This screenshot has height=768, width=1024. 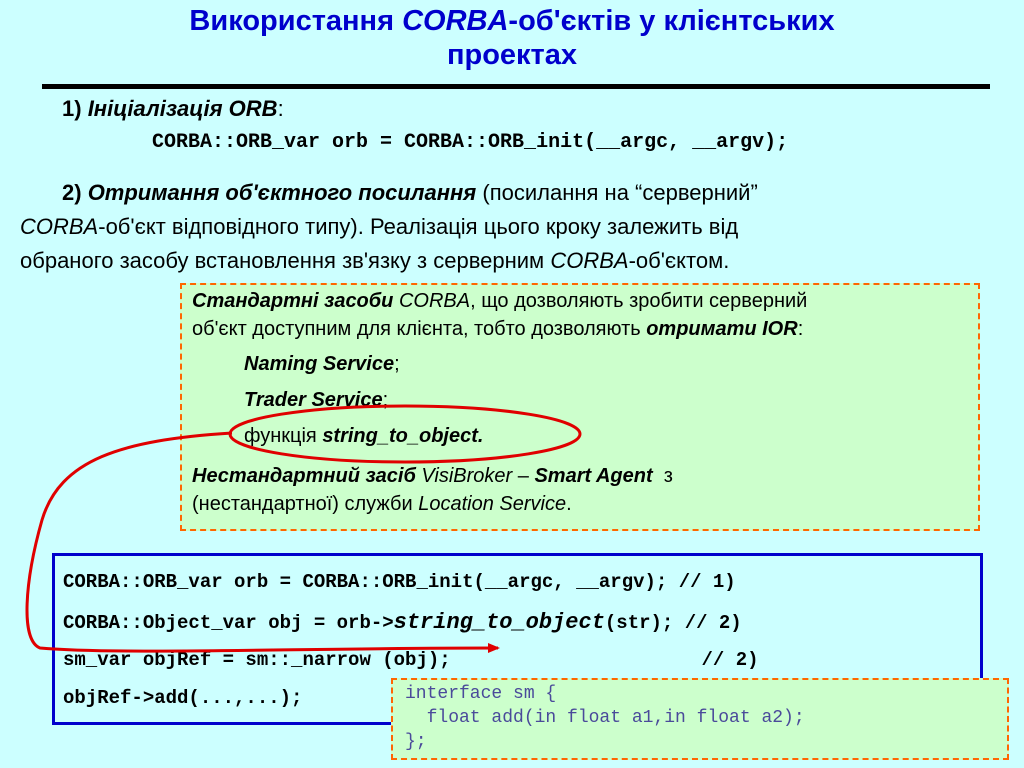 What do you see at coordinates (405, 434) in the screenshot?
I see `highlight-ellipse` at bounding box center [405, 434].